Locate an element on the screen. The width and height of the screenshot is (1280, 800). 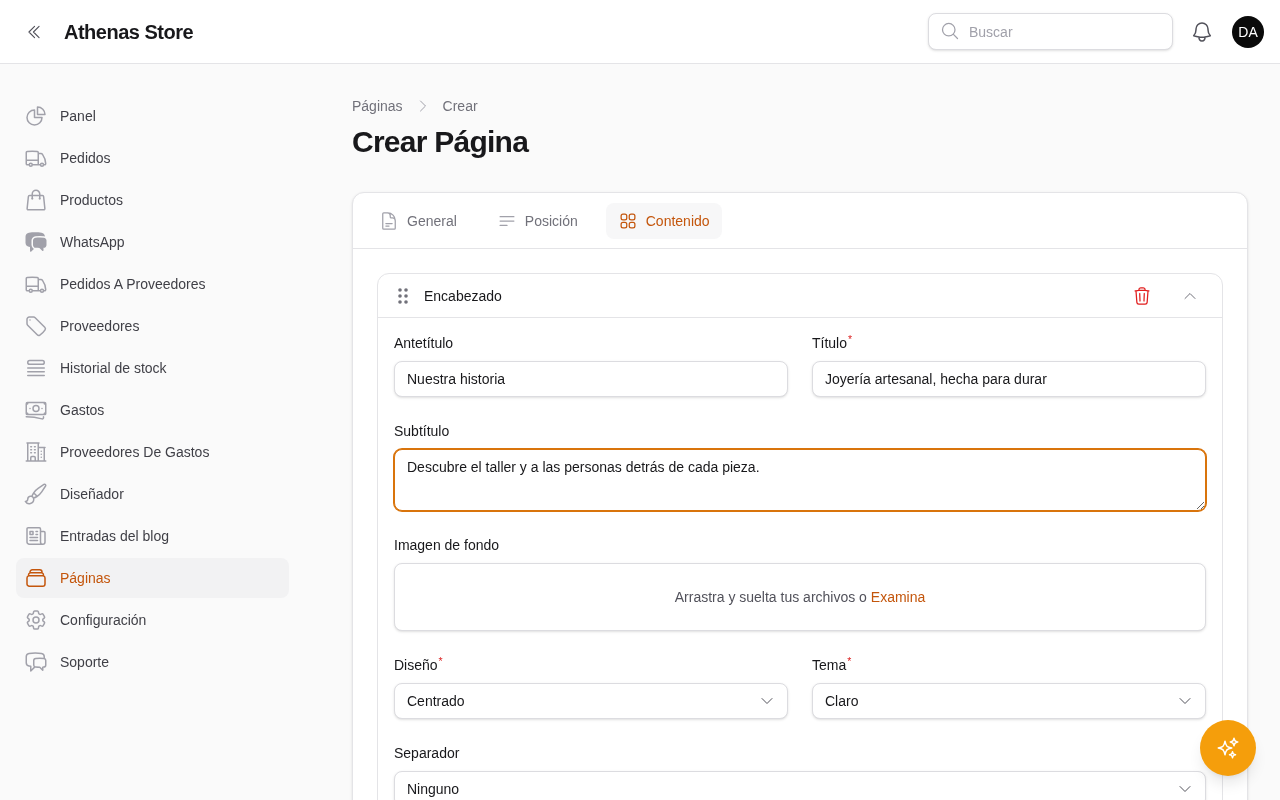
bell-icon is located at coordinates (1202, 31).